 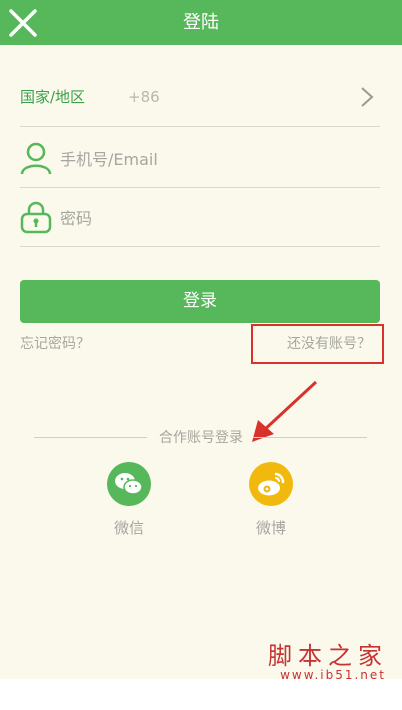 I want to click on page-title: 登陆, so click(x=201, y=22).